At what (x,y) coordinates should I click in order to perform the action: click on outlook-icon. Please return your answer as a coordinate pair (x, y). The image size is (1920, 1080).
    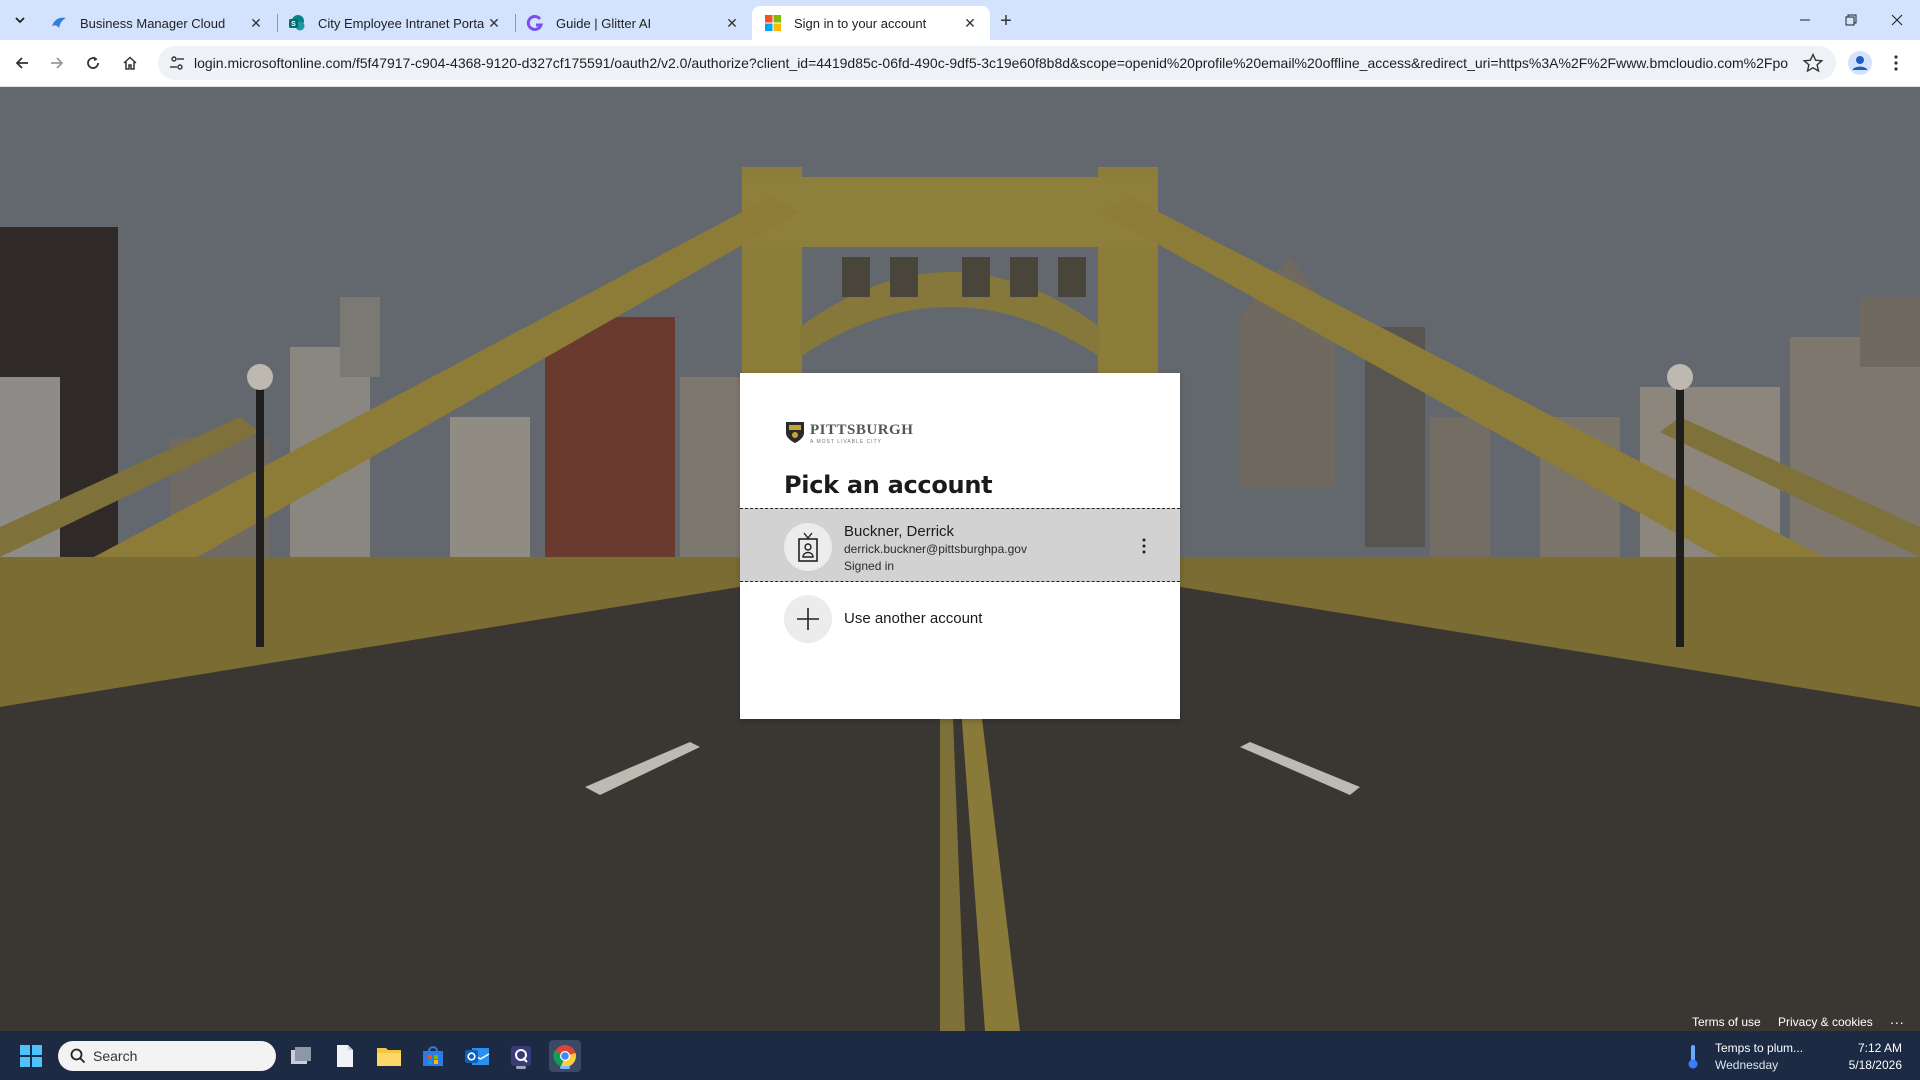
    Looking at the image, I should click on (477, 1056).